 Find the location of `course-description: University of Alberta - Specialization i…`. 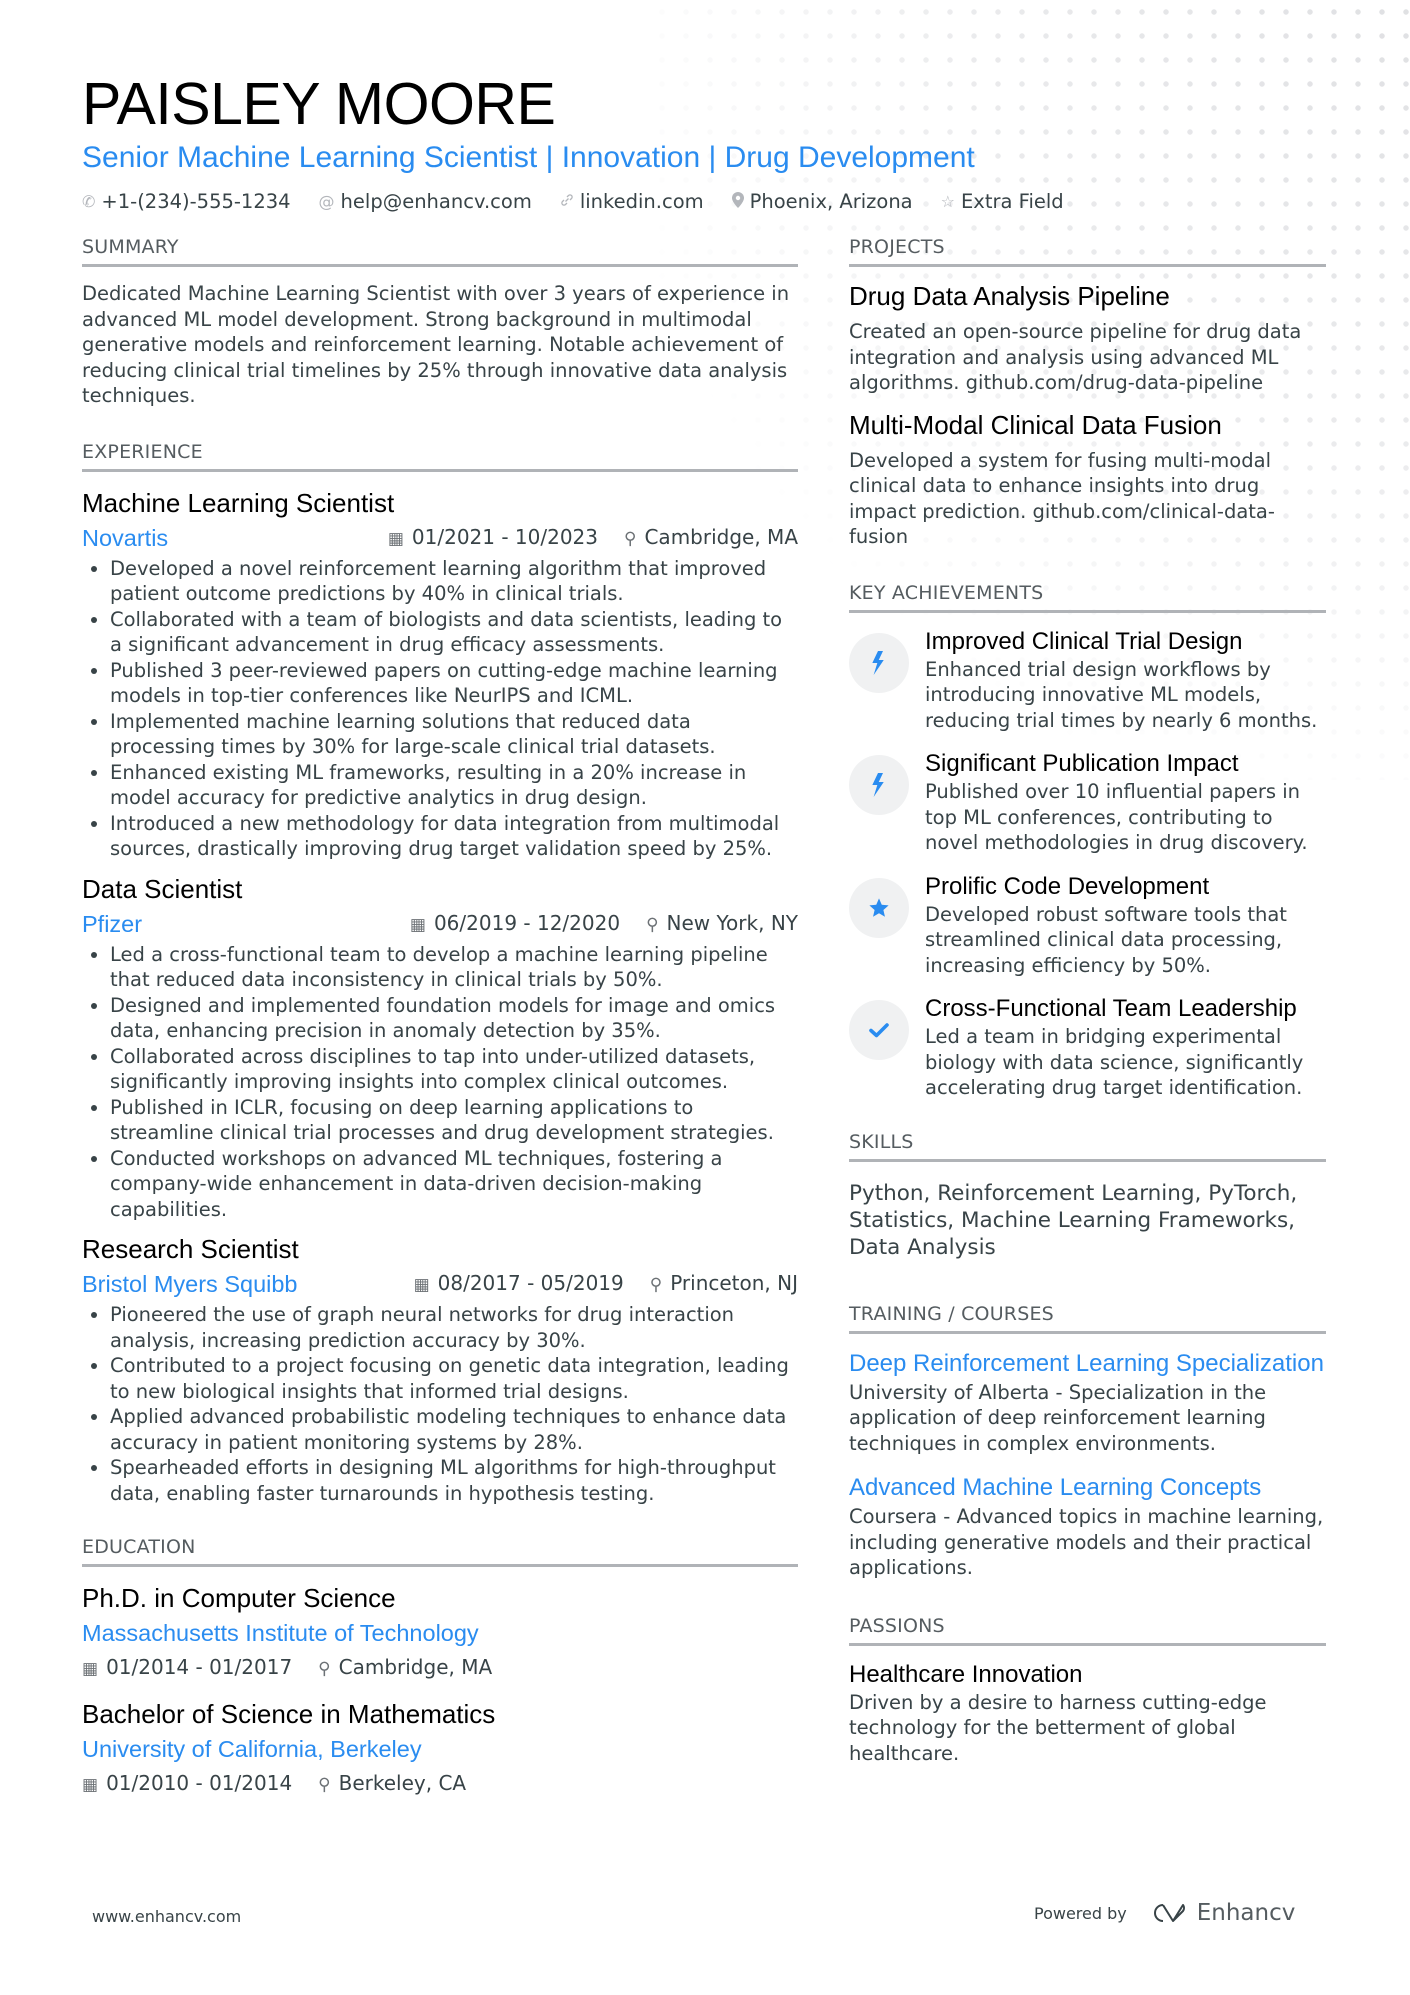

course-description: University of Alberta - Specialization i… is located at coordinates (1058, 1417).